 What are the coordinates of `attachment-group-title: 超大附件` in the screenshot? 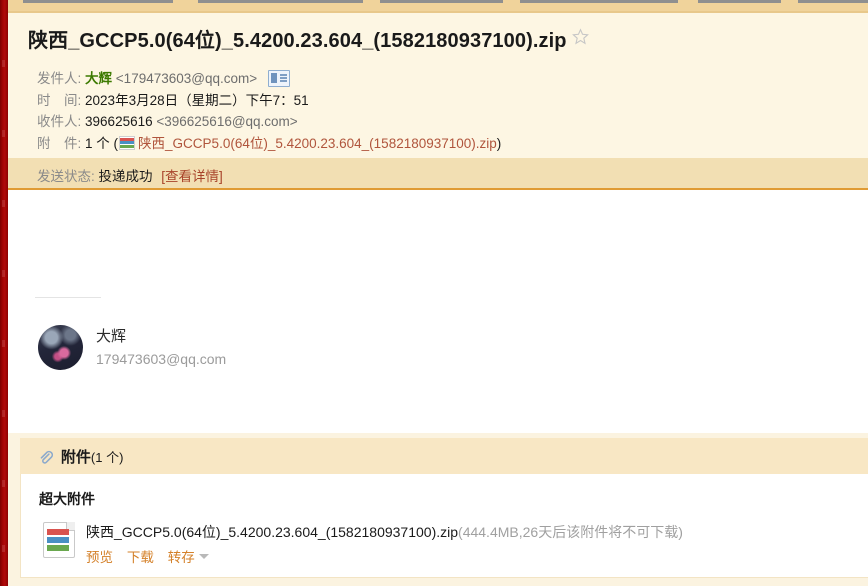 It's located at (67, 499).